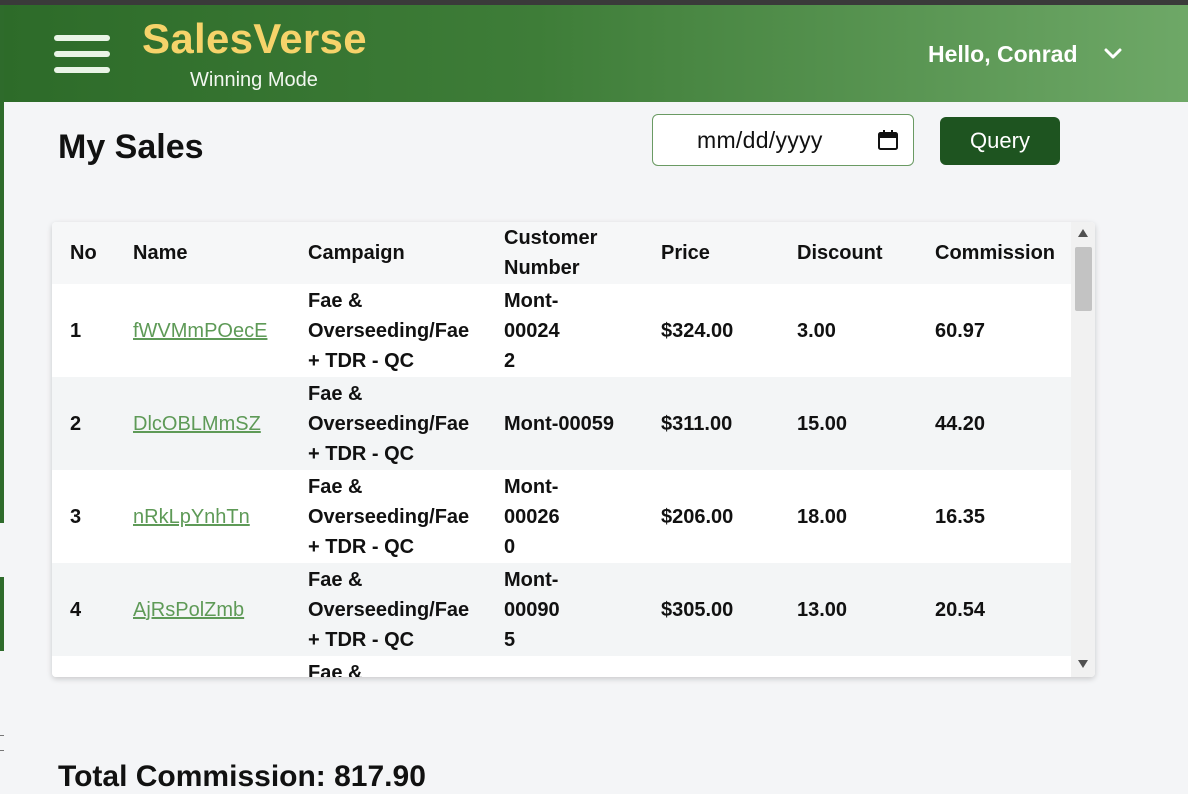  I want to click on cell-commission: 44.20, so click(1003, 423).